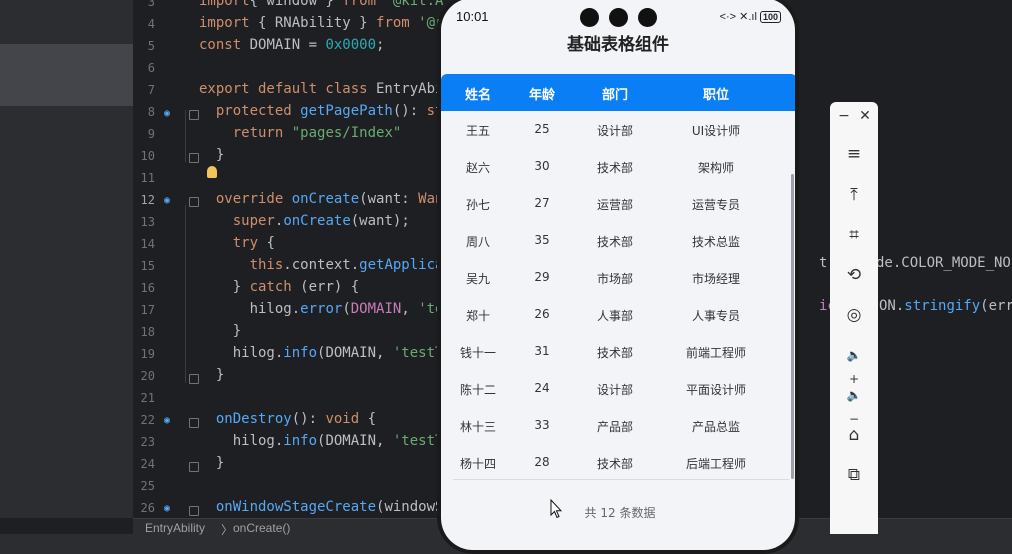 The width and height of the screenshot is (1012, 554). What do you see at coordinates (151, 4) in the screenshot?
I see `line-number: 3` at bounding box center [151, 4].